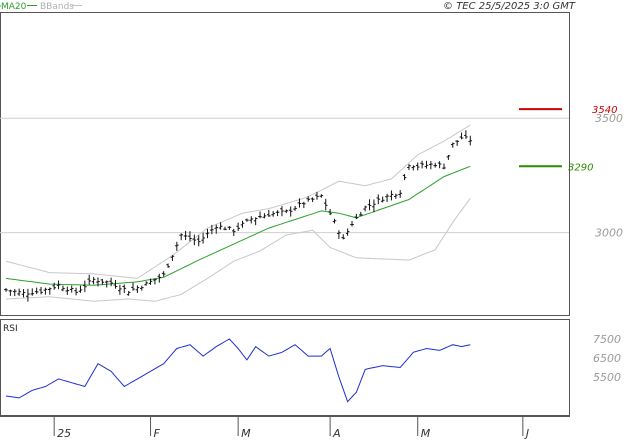 The width and height of the screenshot is (627, 440). What do you see at coordinates (609, 175) in the screenshot?
I see `price-axis-labels: 3000 3500` at bounding box center [609, 175].